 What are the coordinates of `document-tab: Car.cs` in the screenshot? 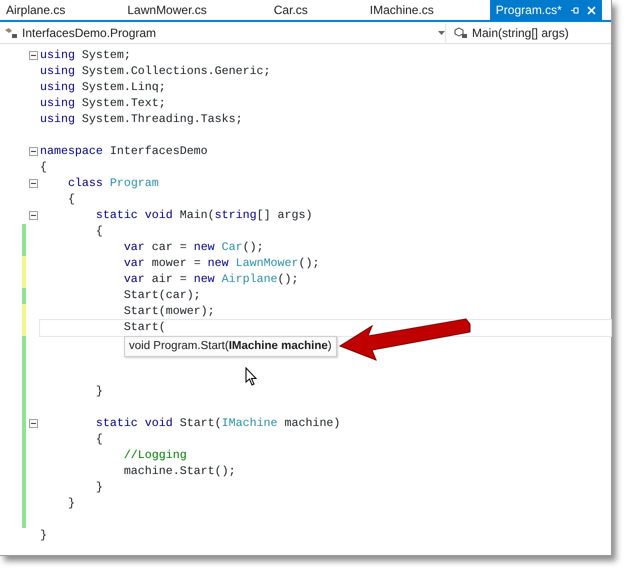 It's located at (291, 10).